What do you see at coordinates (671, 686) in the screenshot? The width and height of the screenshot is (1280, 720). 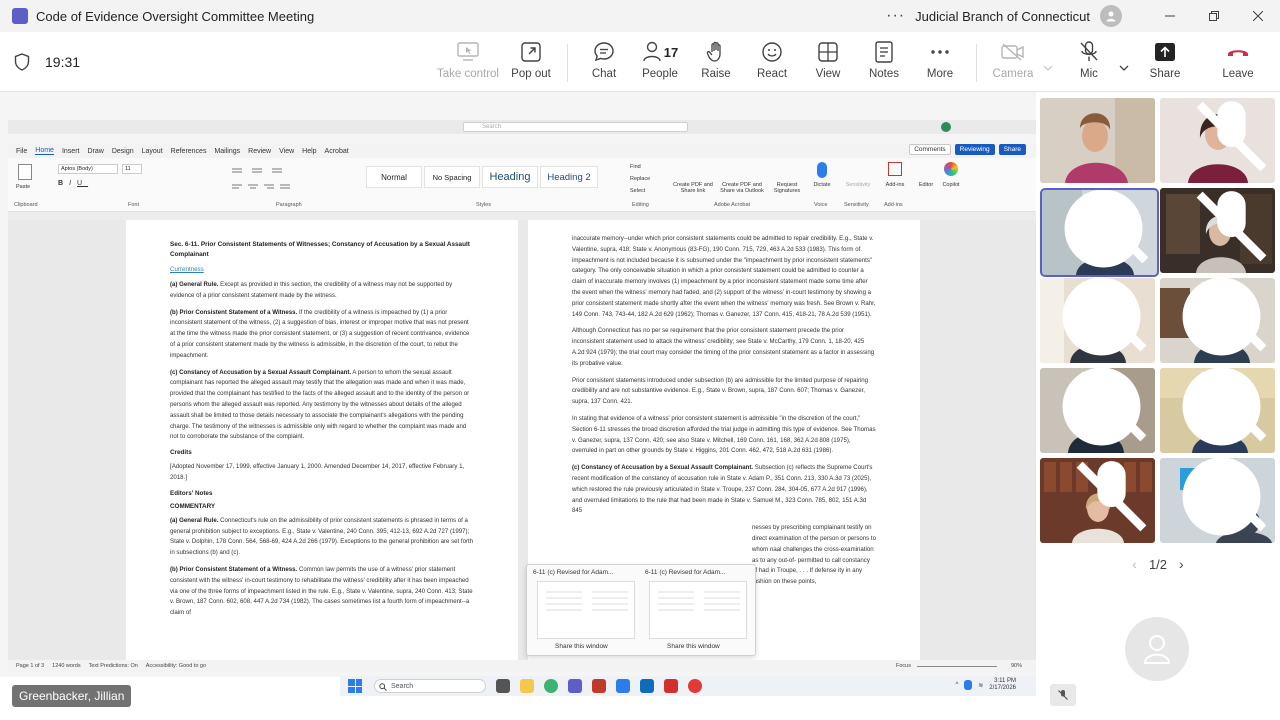 I see `acrobat-app-icon` at bounding box center [671, 686].